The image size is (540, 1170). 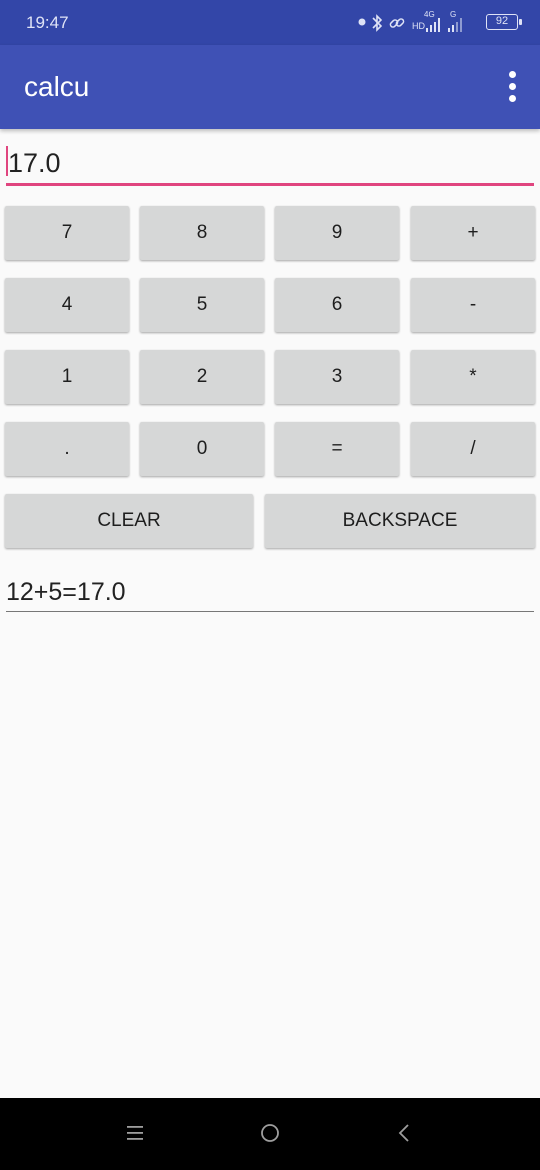 What do you see at coordinates (473, 377) in the screenshot?
I see `key-multiply: *` at bounding box center [473, 377].